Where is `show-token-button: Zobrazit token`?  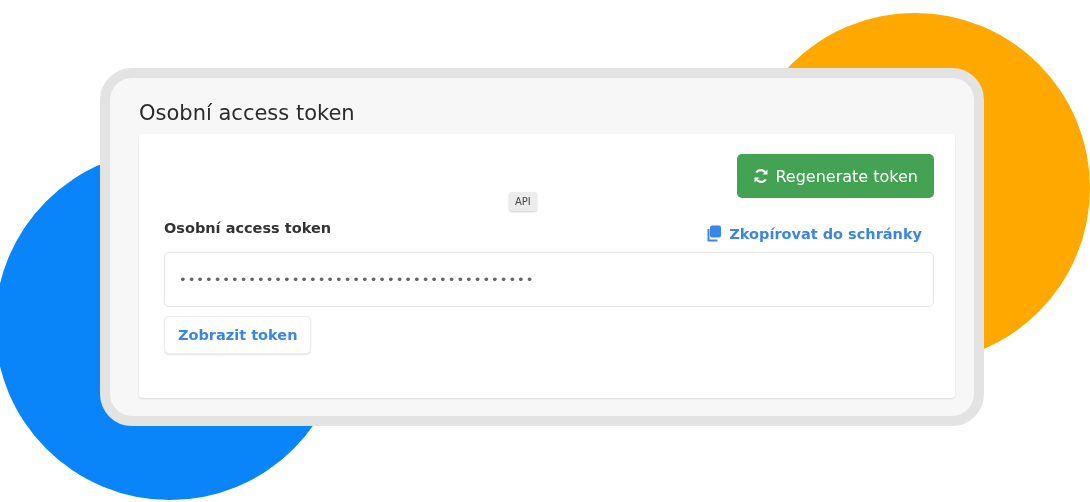
show-token-button: Zobrazit token is located at coordinates (238, 335).